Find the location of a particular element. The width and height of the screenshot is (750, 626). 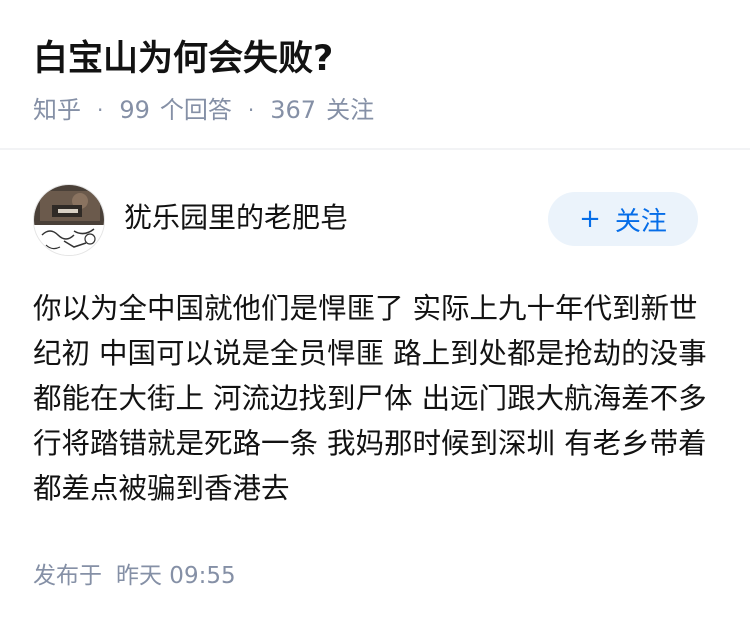

follow-button: + 关注 is located at coordinates (623, 219).